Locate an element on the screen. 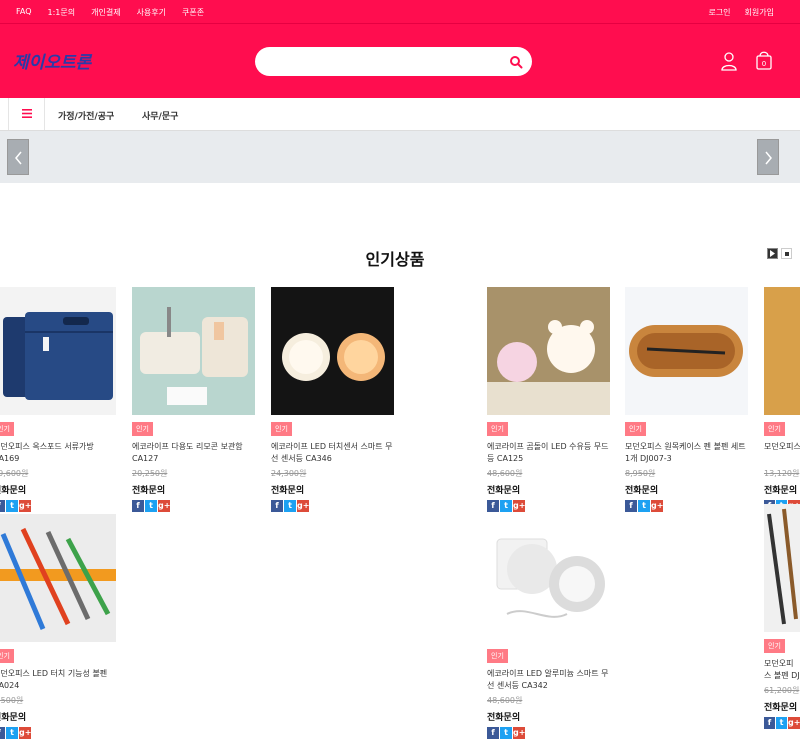  product-name: 에코라이프 LED 알루미늄 스마트 무선 센서등 CA342 is located at coordinates (549, 680).